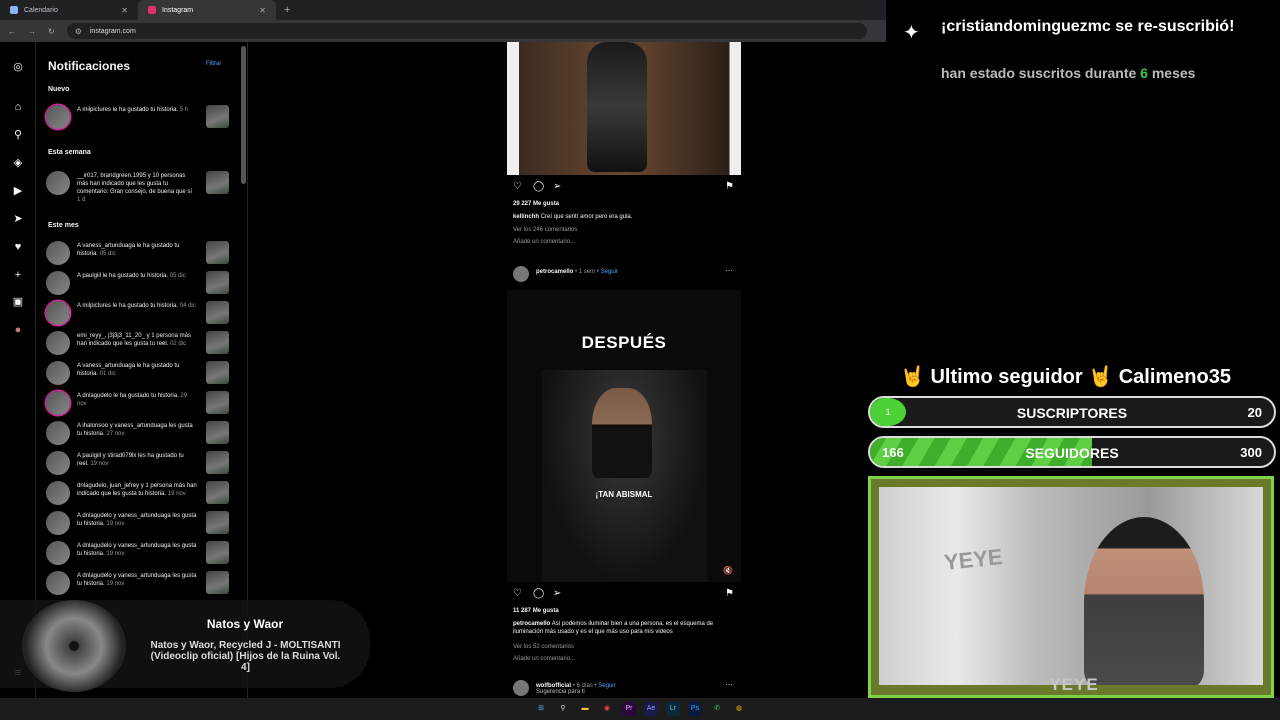 The image size is (1280, 720). I want to click on messages-icon: ➤, so click(18, 219).